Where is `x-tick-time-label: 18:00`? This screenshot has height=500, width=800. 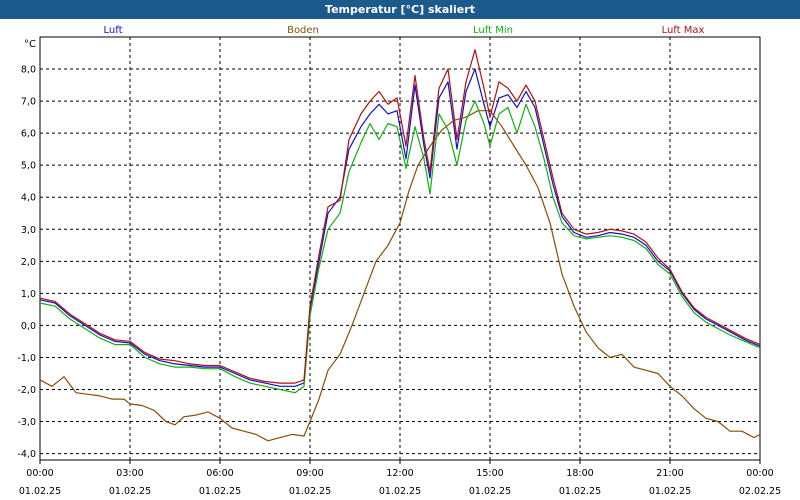
x-tick-time-label: 18:00 is located at coordinates (579, 473).